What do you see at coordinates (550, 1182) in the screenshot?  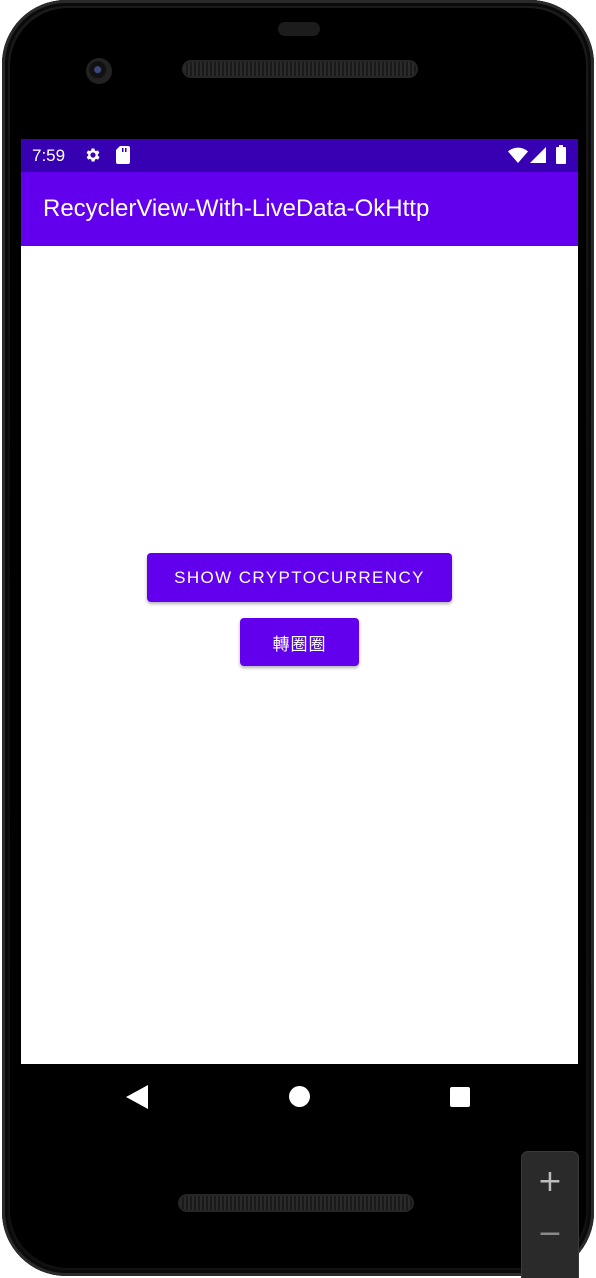 I see `zoom-in-button: +` at bounding box center [550, 1182].